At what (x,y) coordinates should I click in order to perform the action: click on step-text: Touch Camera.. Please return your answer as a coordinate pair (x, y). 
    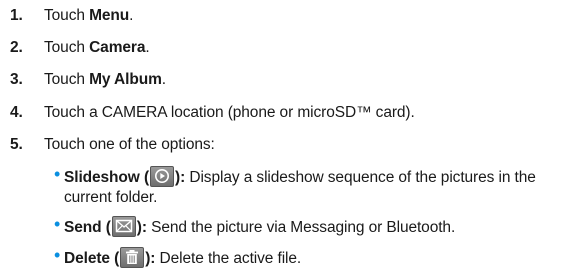
    Looking at the image, I should click on (97, 48).